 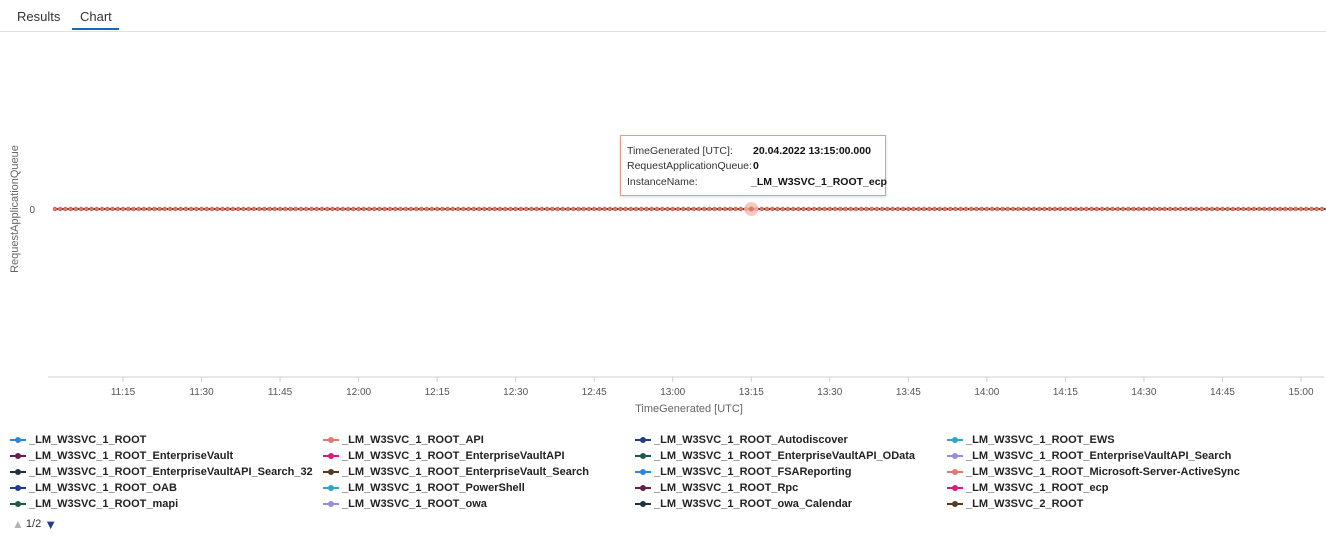 I want to click on legend-item: _LM_W3SVC_1_ROOT_Autodiscover, so click(x=741, y=440).